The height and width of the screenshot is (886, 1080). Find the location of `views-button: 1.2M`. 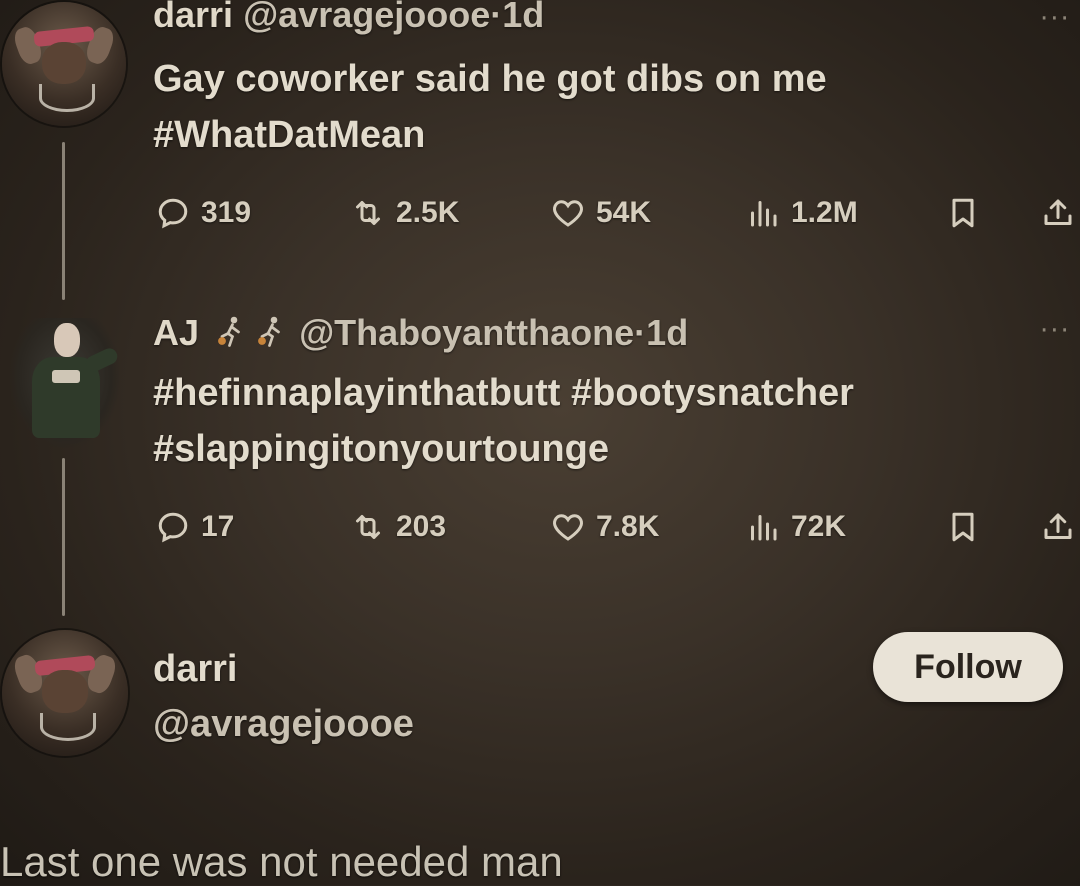

views-button: 1.2M is located at coordinates (801, 213).